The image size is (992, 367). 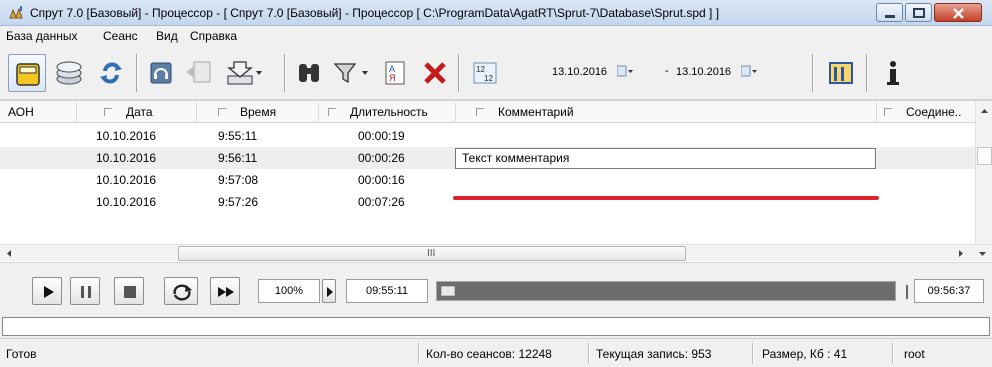 What do you see at coordinates (238, 158) in the screenshot?
I see `cell-time: 9:56:11` at bounding box center [238, 158].